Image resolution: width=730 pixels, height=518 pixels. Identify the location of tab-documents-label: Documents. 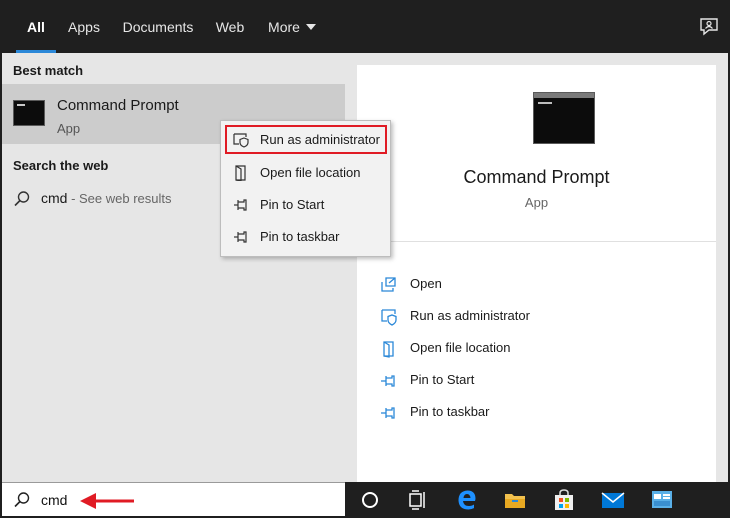
(158, 27).